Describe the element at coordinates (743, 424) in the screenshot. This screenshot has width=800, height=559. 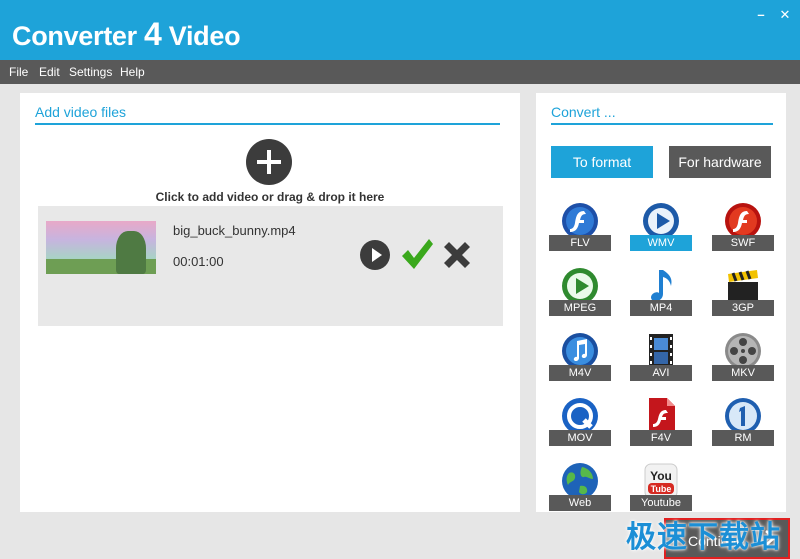
I see `format-rm: RM` at that location.